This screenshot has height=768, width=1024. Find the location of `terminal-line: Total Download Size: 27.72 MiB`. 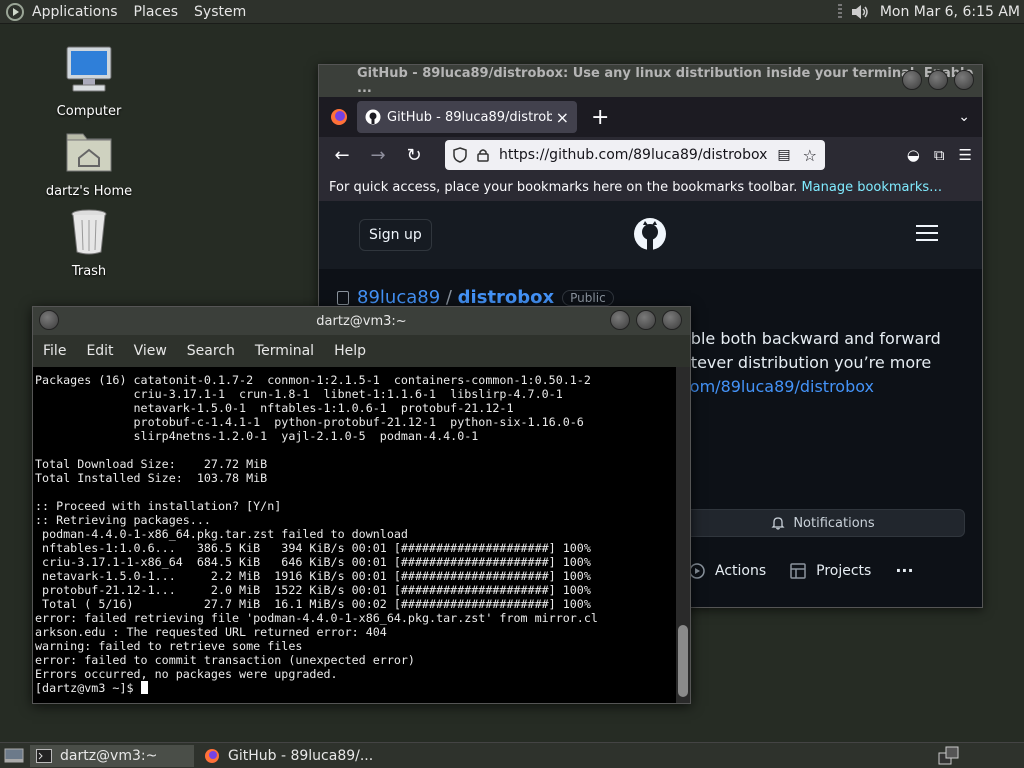

terminal-line: Total Download Size: 27.72 MiB is located at coordinates (151, 464).